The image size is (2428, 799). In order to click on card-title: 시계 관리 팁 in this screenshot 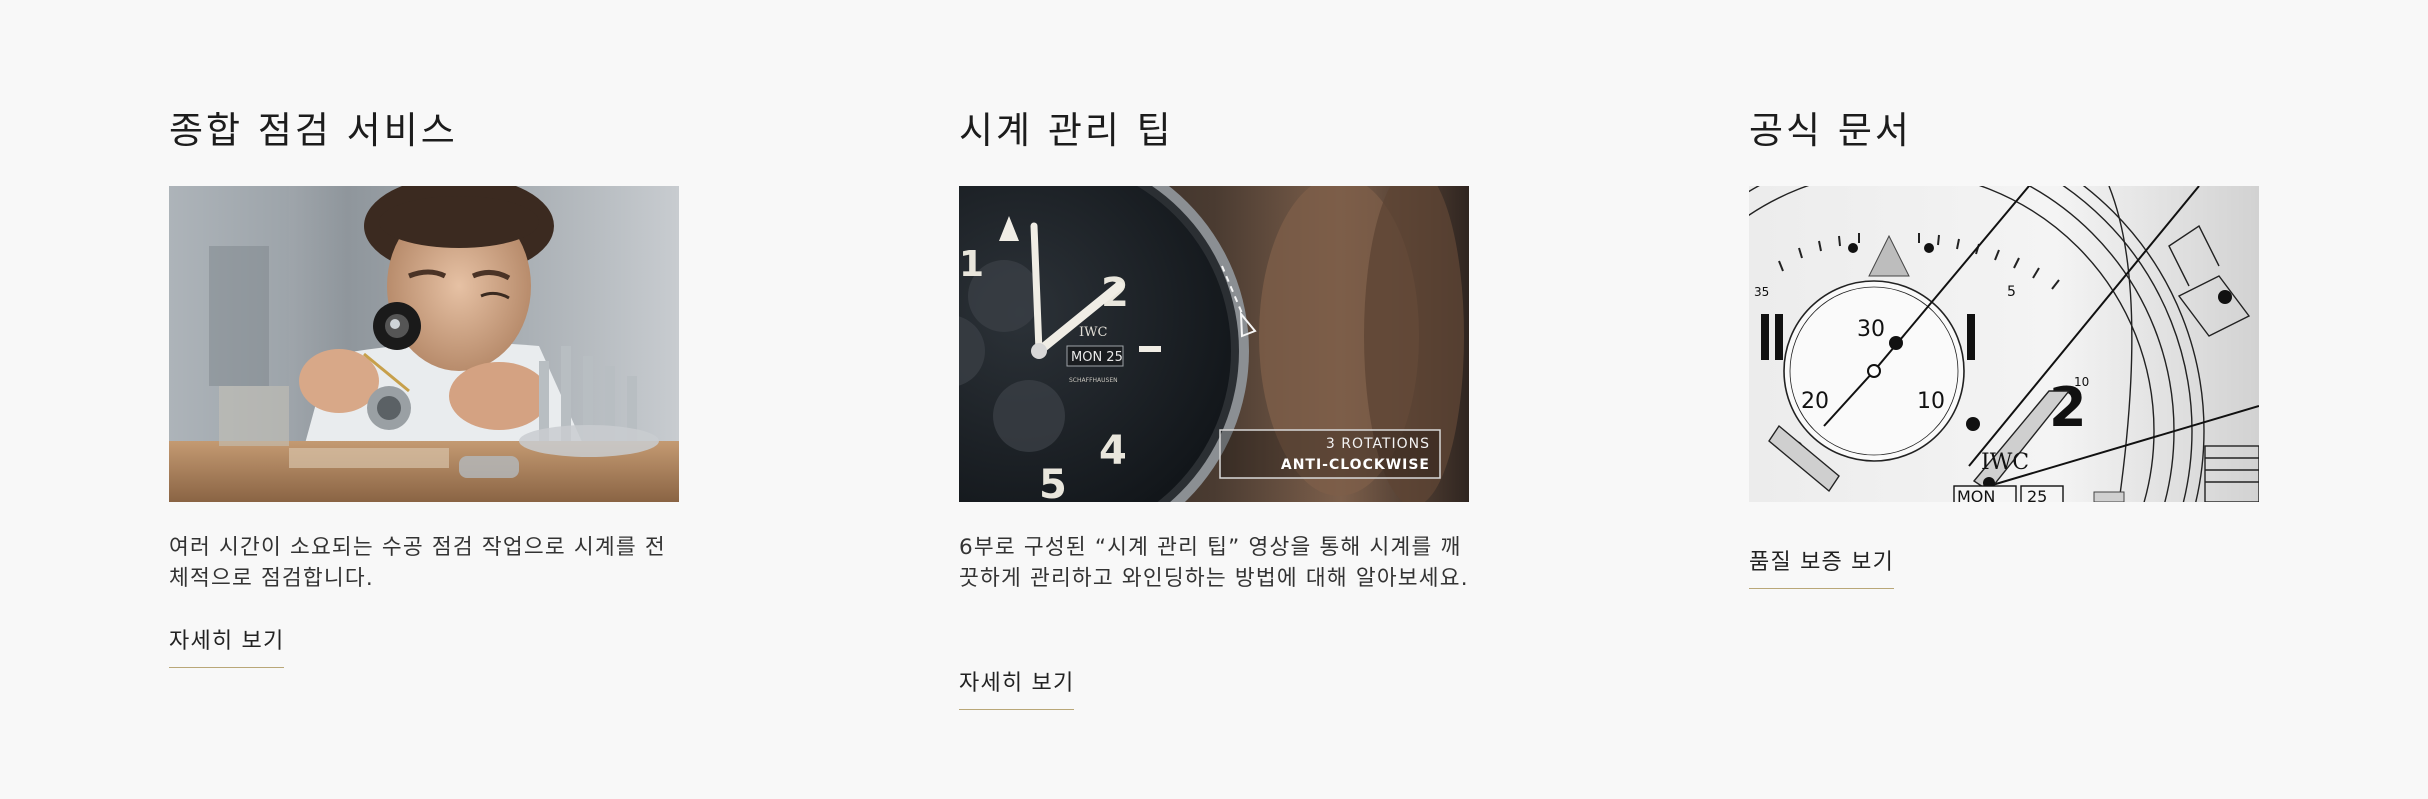, I will do `click(1066, 130)`.